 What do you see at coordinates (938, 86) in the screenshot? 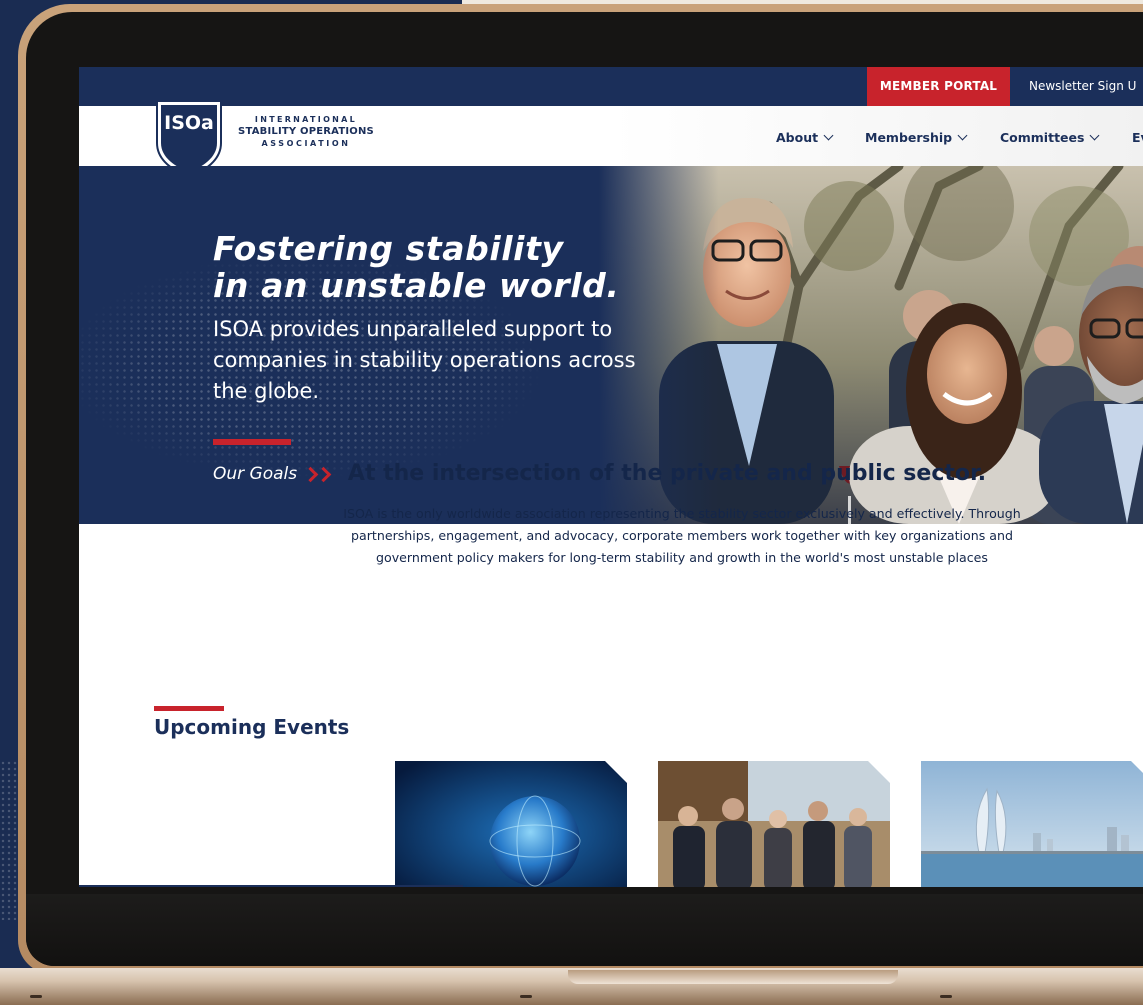
I see `member-portal-button: MEMBER PORTAL` at bounding box center [938, 86].